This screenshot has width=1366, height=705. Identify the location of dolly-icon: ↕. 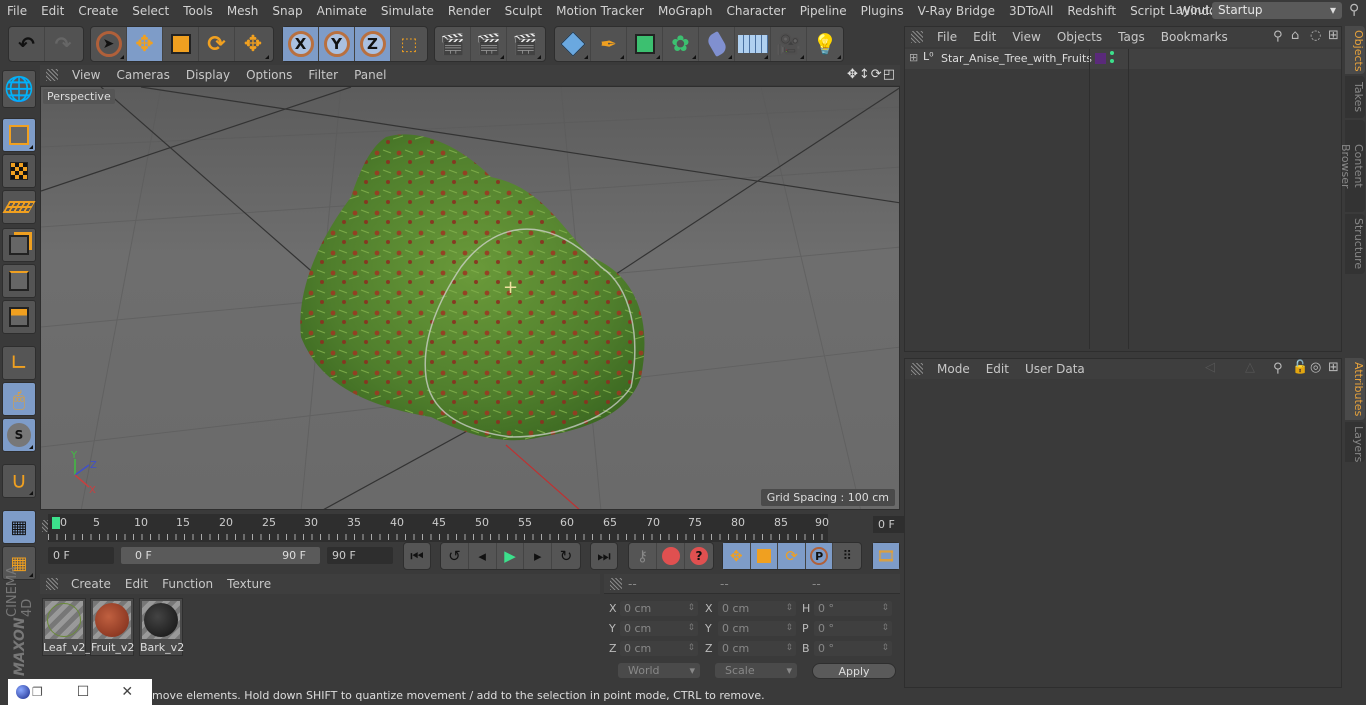
(865, 74).